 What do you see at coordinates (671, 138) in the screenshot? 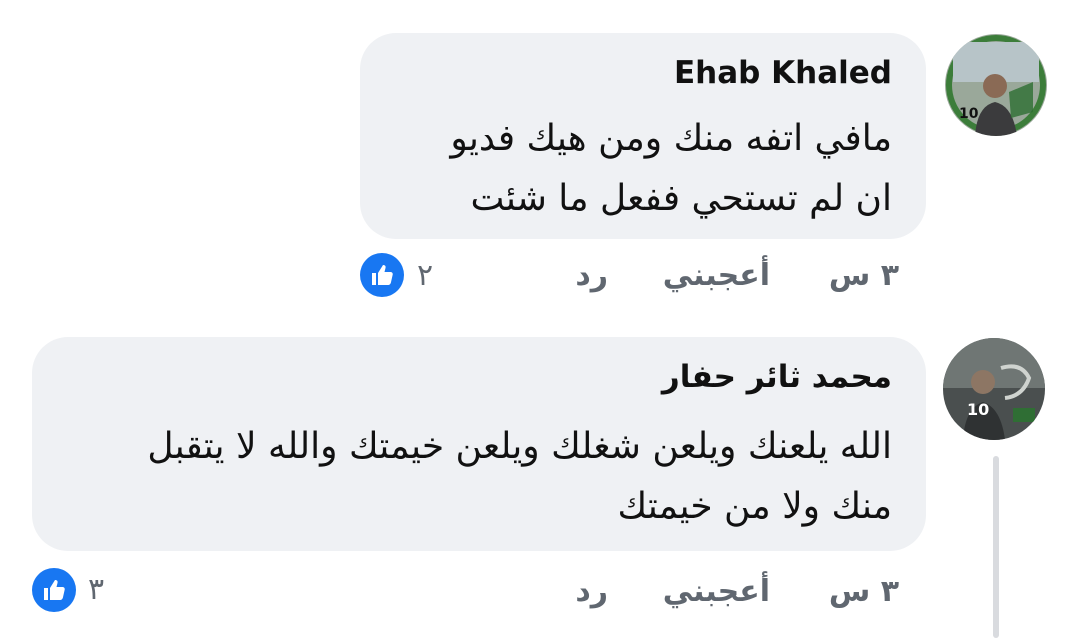
I see `comment-text-line: مافي اتفه منك ومن هيك فديو` at bounding box center [671, 138].